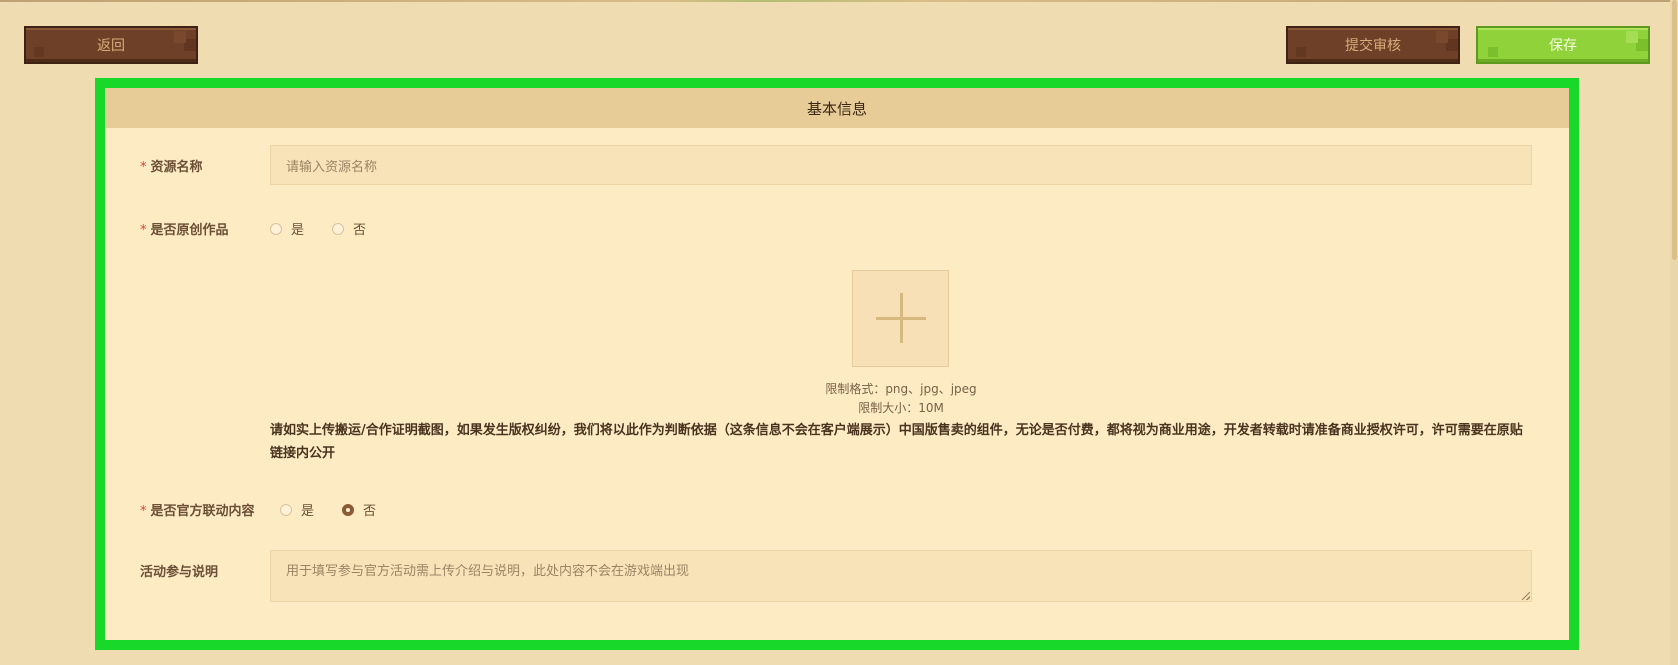 The height and width of the screenshot is (665, 1678). I want to click on is-original-label-text: 是否原创作品, so click(189, 230).